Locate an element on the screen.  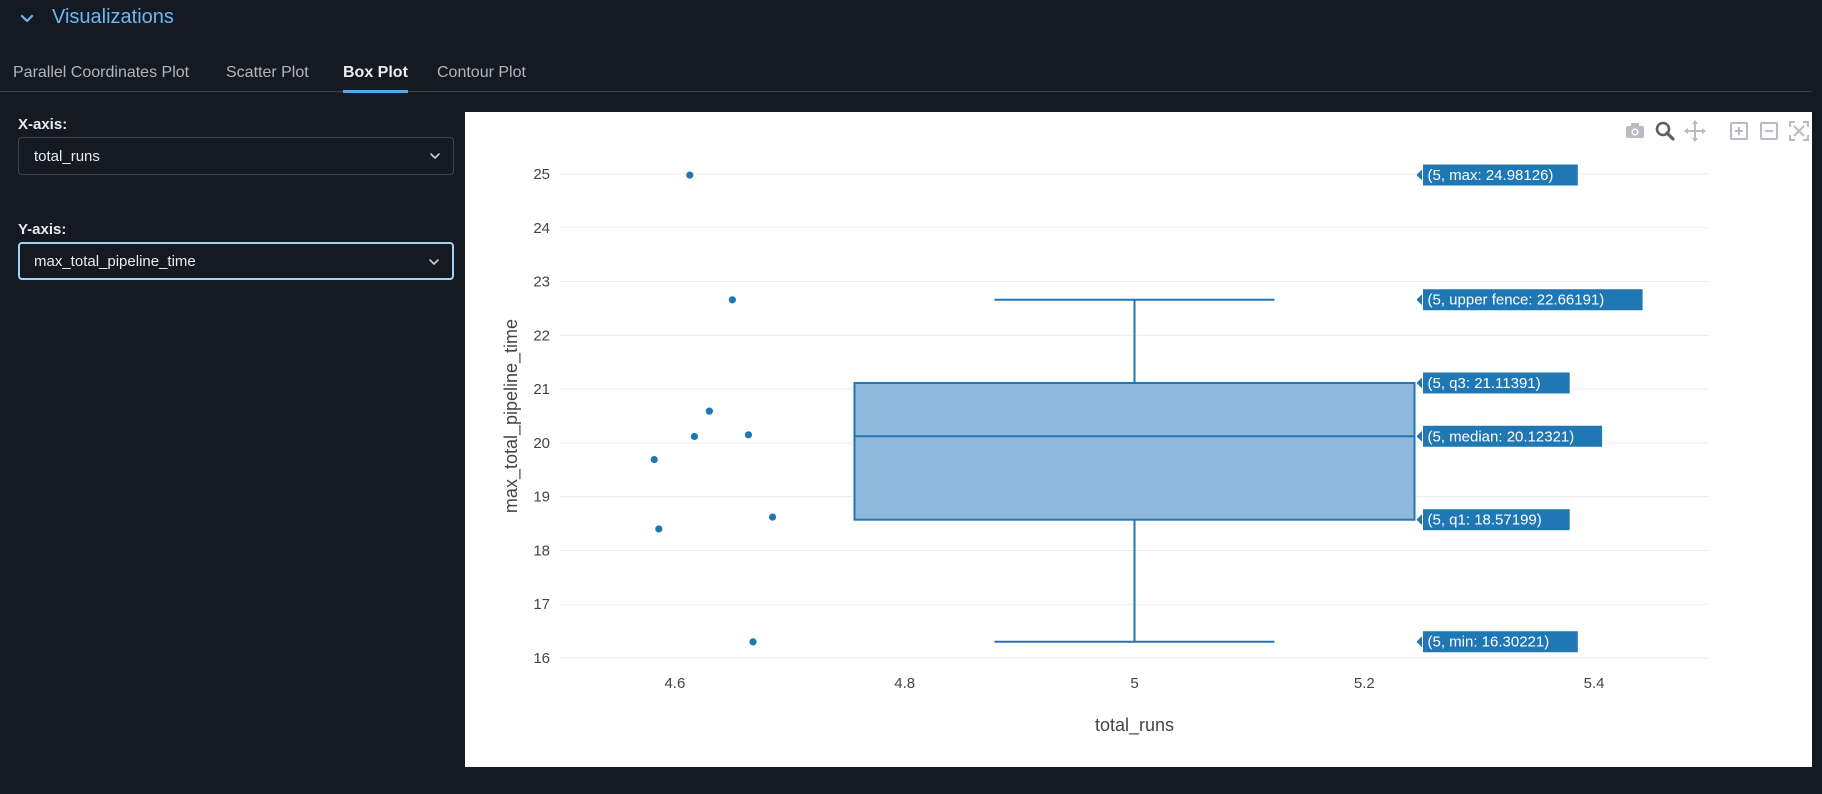
section-title: Visualizations is located at coordinates (113, 17).